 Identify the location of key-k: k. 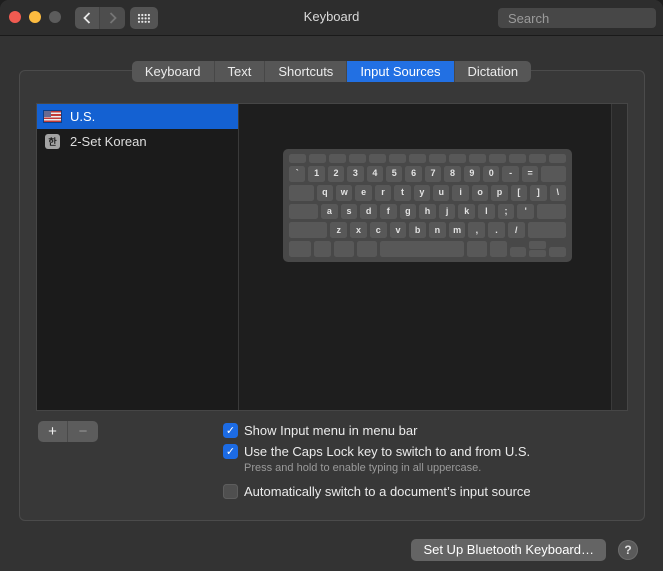
(467, 211).